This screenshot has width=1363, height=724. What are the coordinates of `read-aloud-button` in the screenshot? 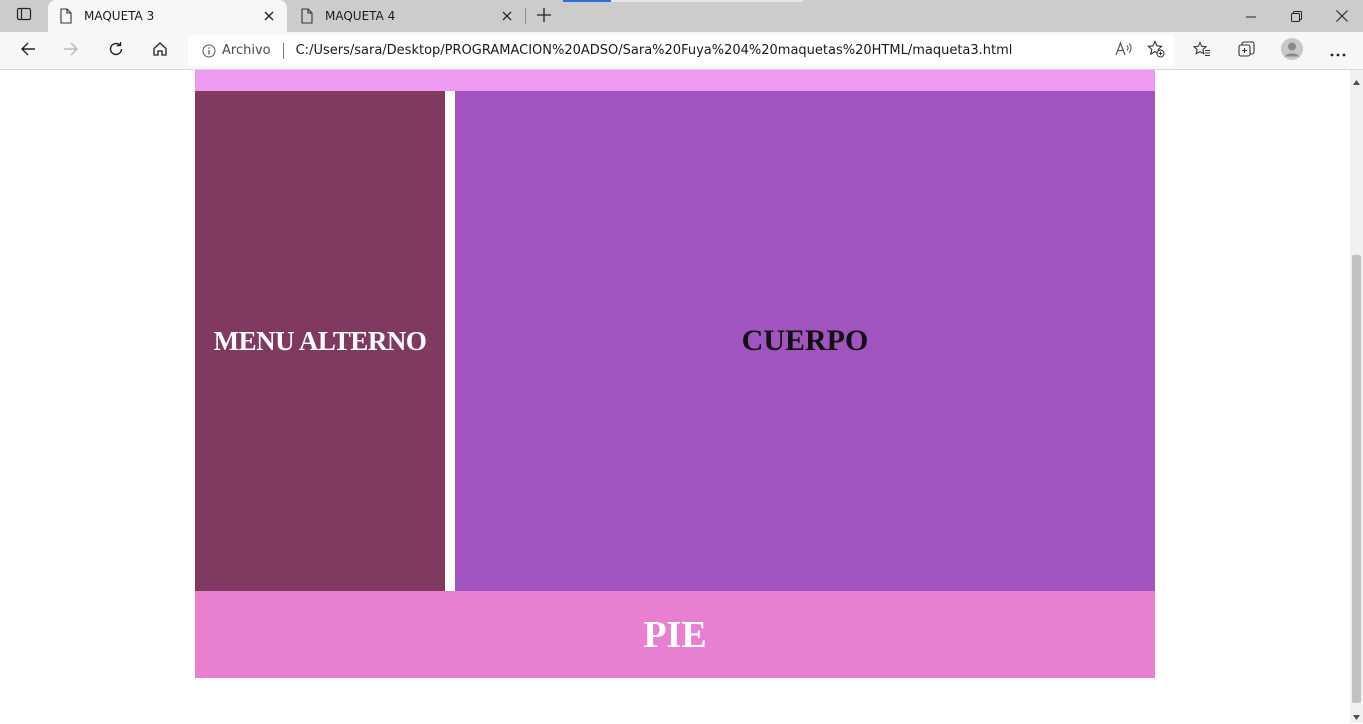 It's located at (1124, 51).